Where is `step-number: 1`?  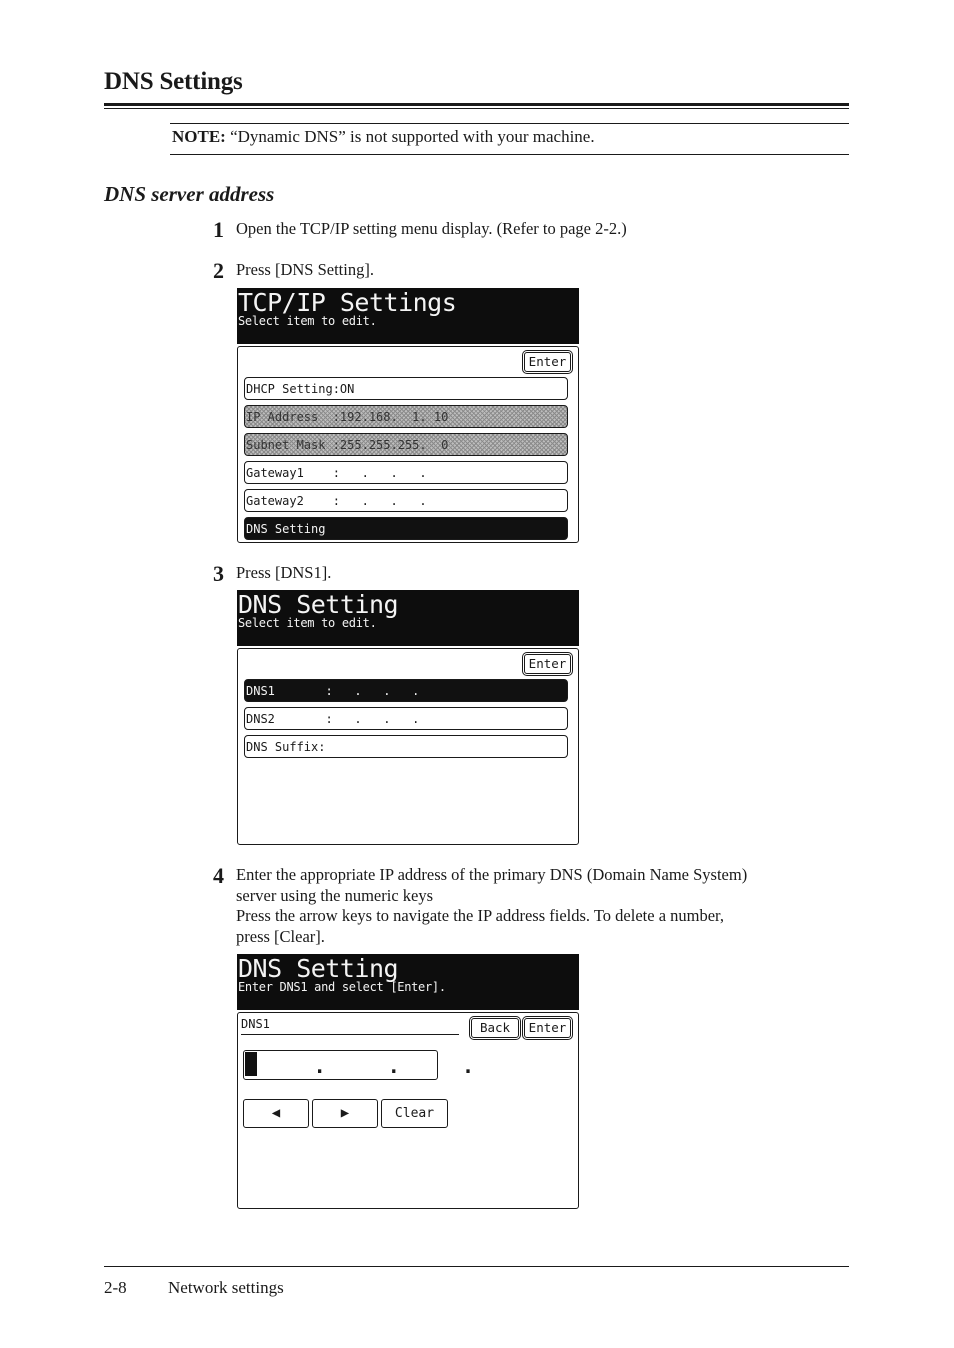 step-number: 1 is located at coordinates (218, 229).